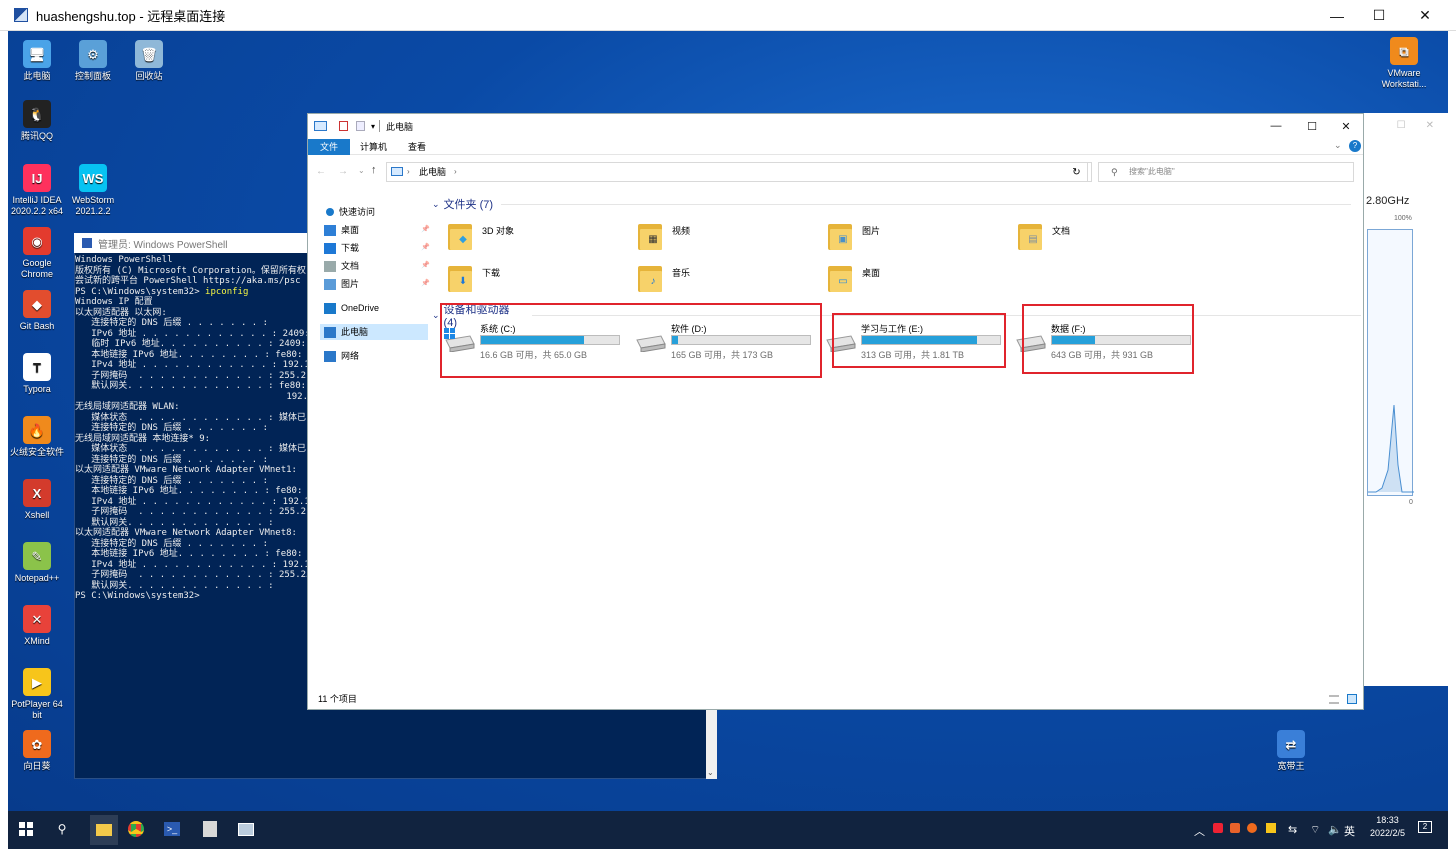 The image size is (1456, 849). What do you see at coordinates (498, 231) in the screenshot?
I see `folder-name: 3D 对象` at bounding box center [498, 231].